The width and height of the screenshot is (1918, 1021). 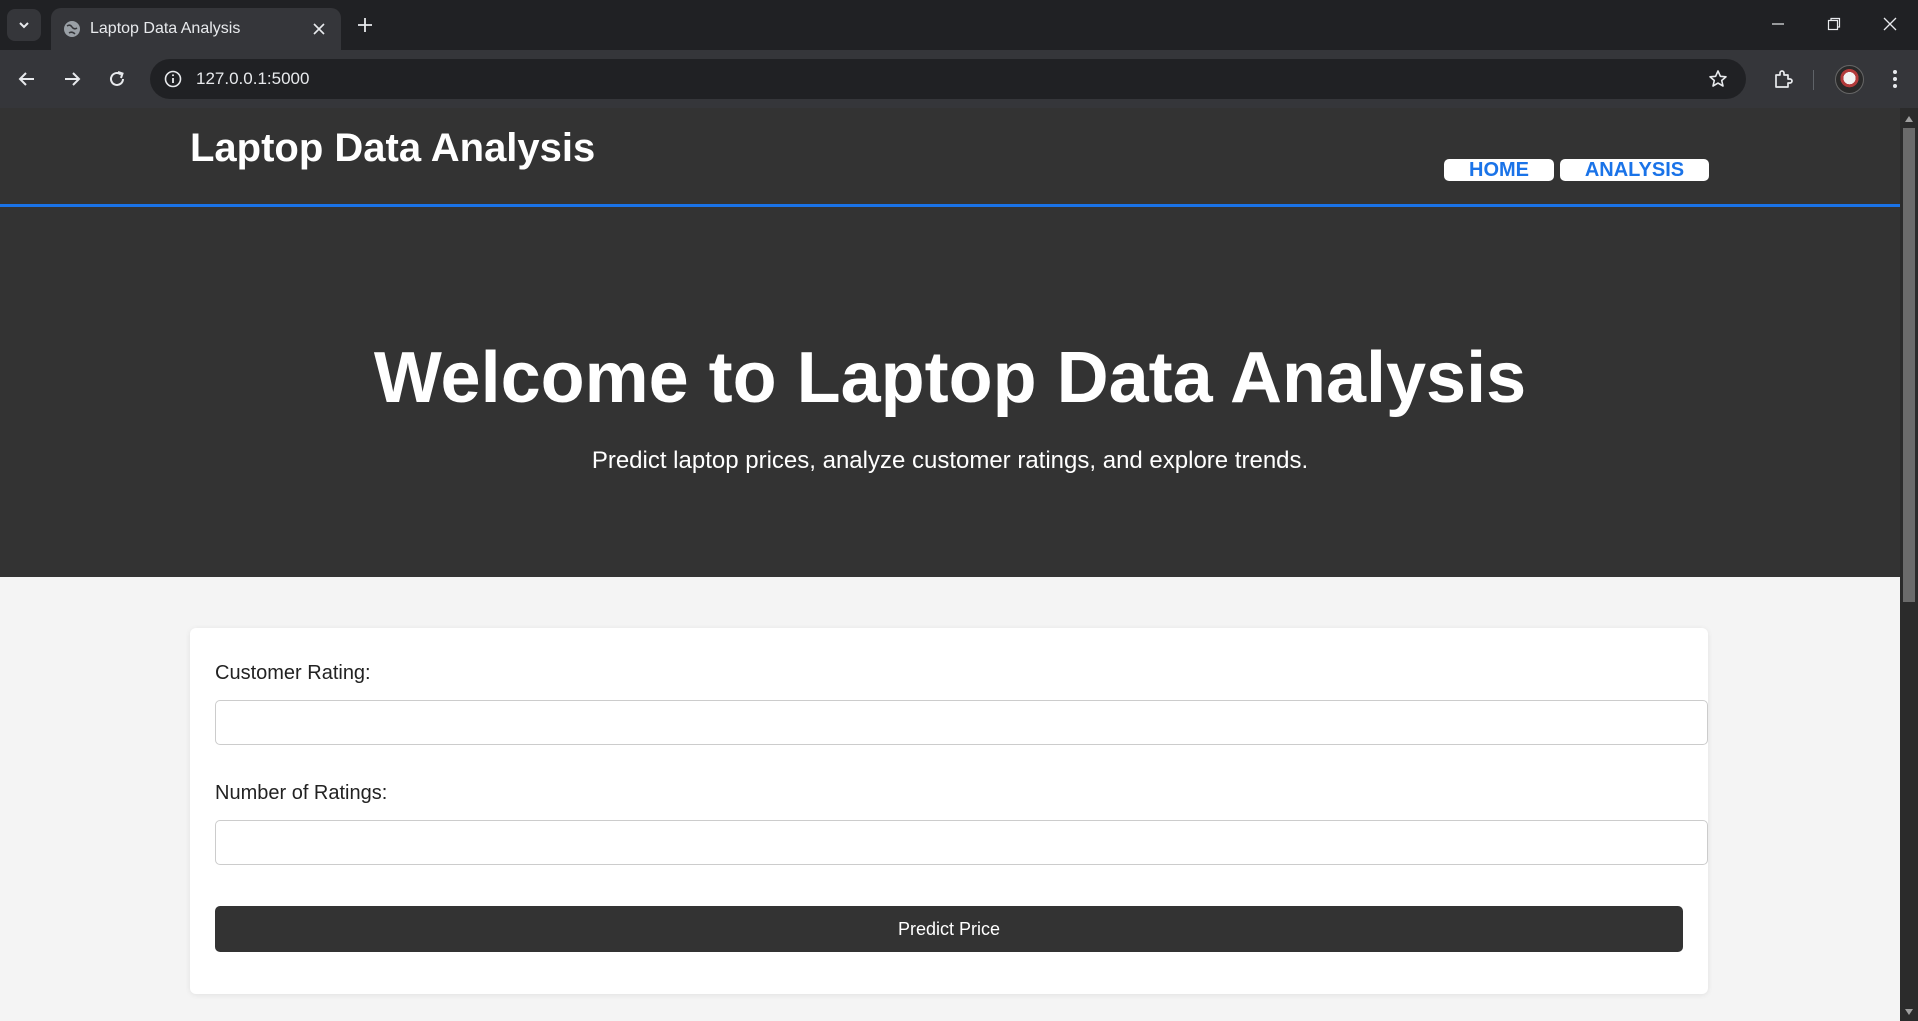 I want to click on scroll-down-button, so click(x=1909, y=1012).